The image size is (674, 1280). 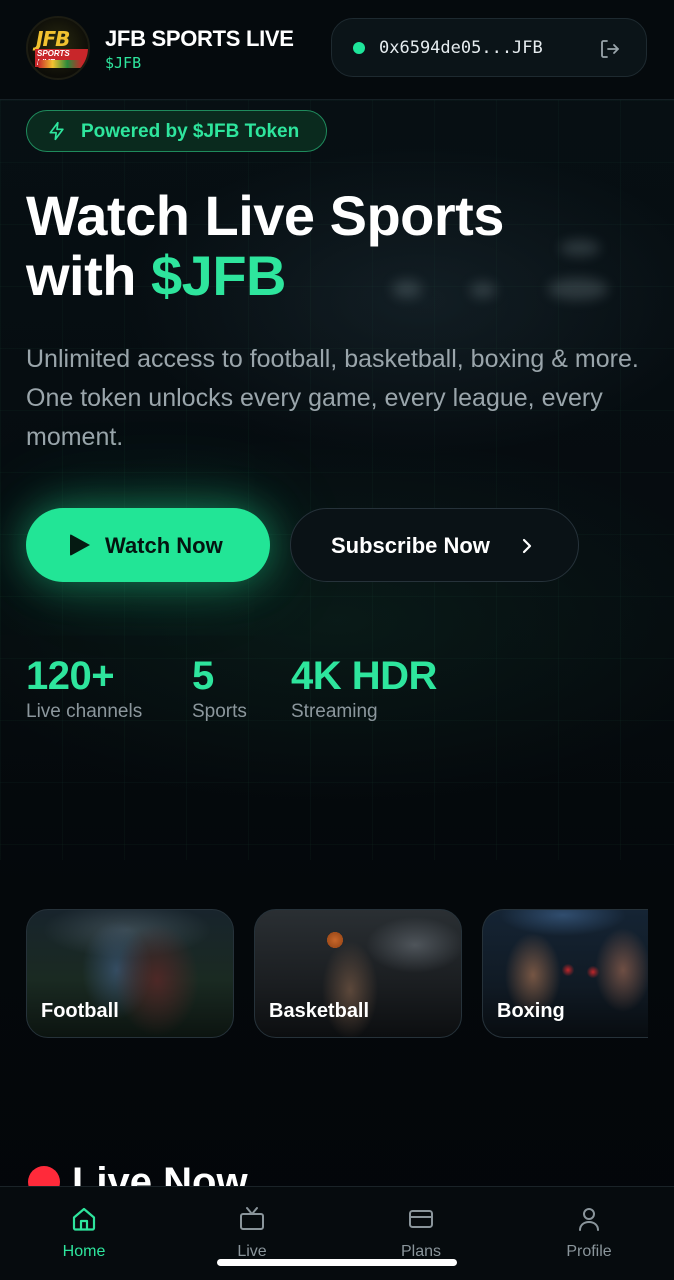 I want to click on subscribe-now-button: Subscribe Now, so click(x=434, y=545).